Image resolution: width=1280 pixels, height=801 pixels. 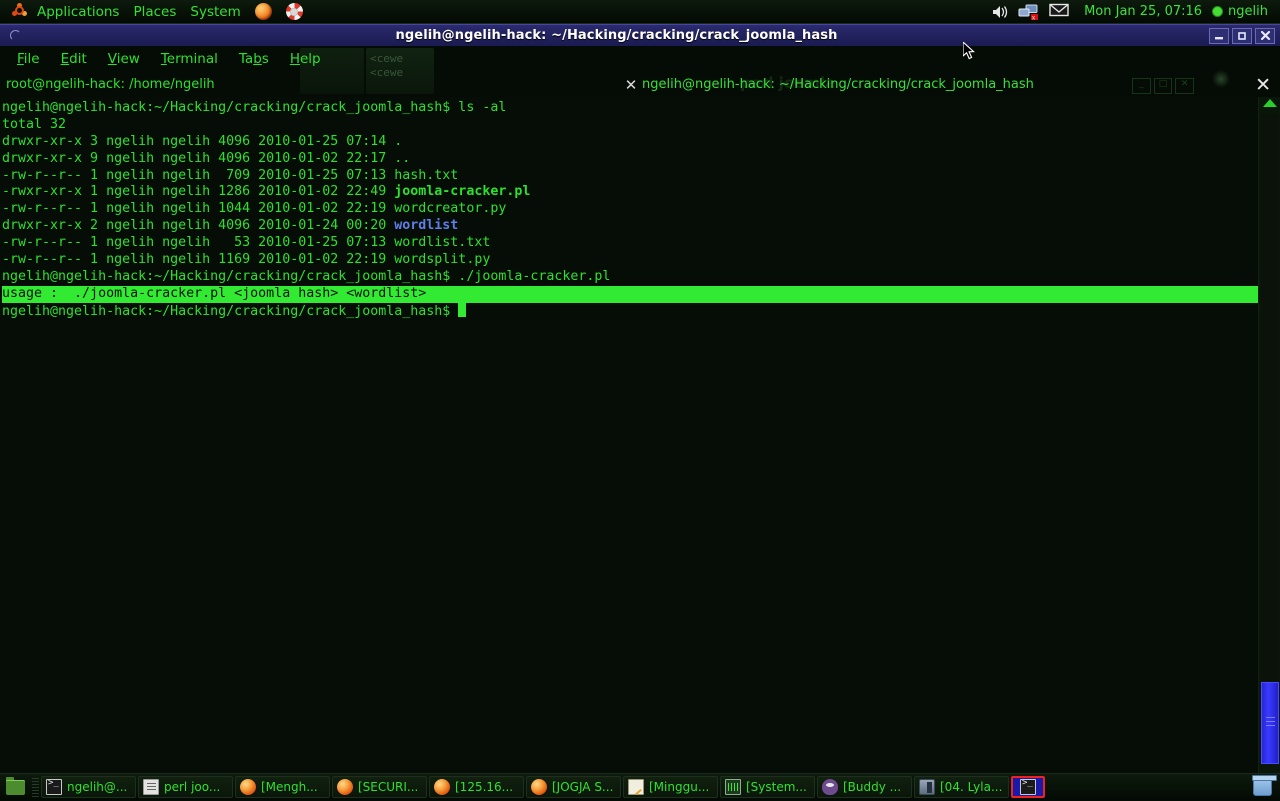 I want to click on scrollbar-thumb, so click(x=1270, y=723).